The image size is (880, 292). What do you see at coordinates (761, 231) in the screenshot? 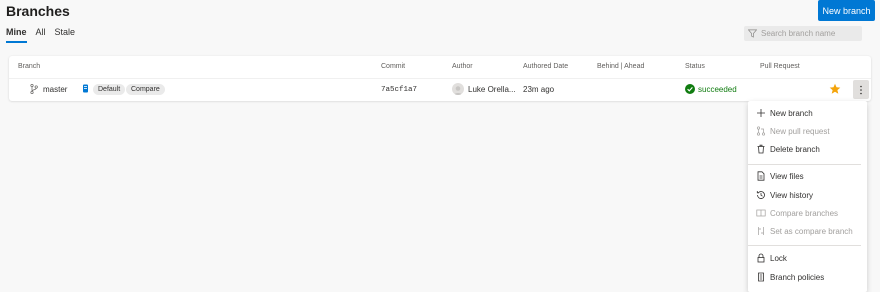
I see `set-compare-icon` at bounding box center [761, 231].